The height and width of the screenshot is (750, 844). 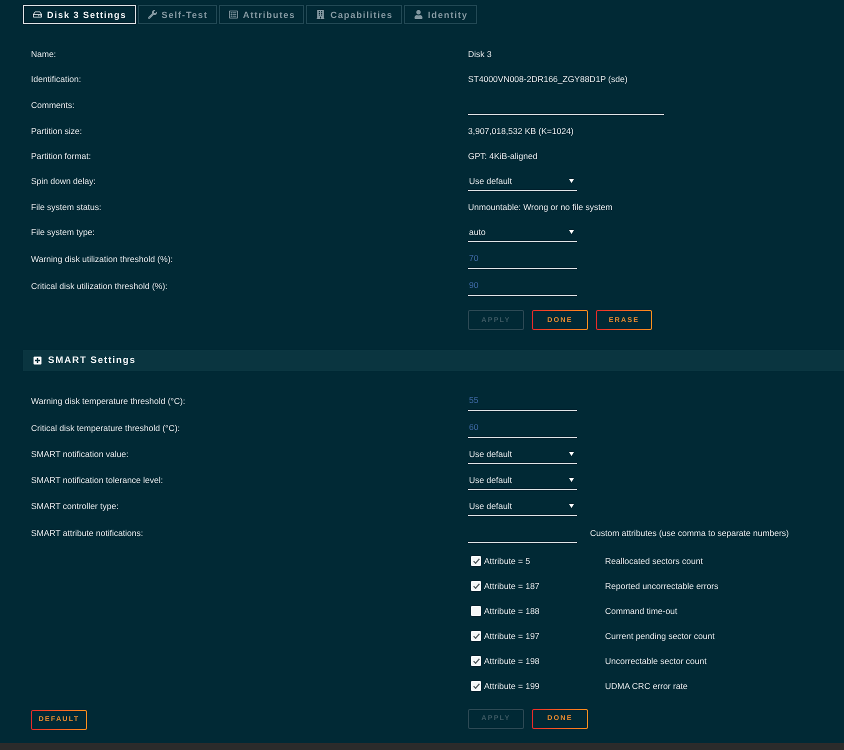 What do you see at coordinates (261, 14) in the screenshot?
I see `tab: Attributes` at bounding box center [261, 14].